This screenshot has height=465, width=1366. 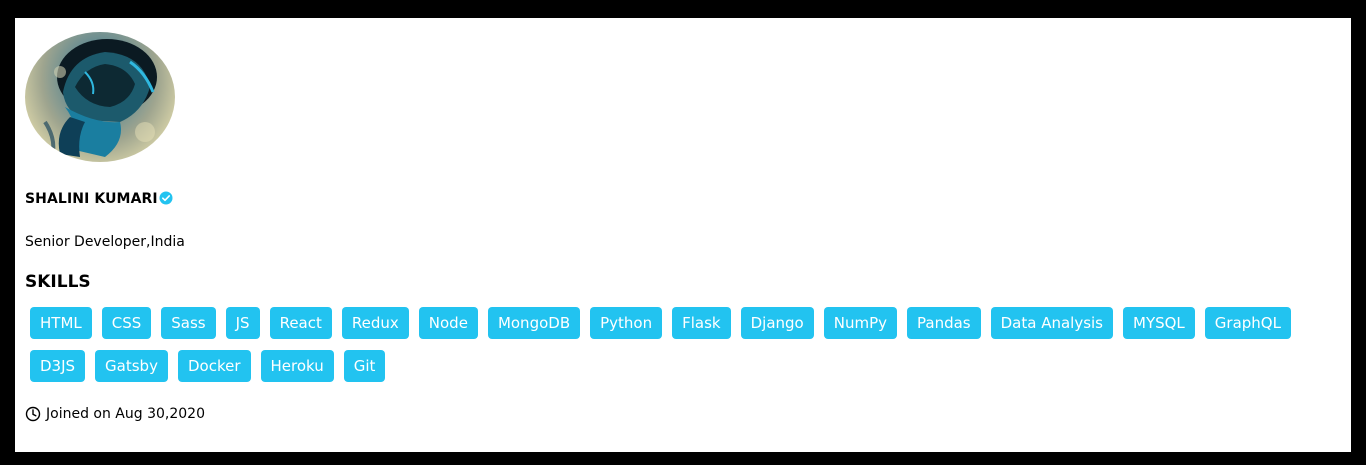 What do you see at coordinates (364, 366) in the screenshot?
I see `skill-badge: Git` at bounding box center [364, 366].